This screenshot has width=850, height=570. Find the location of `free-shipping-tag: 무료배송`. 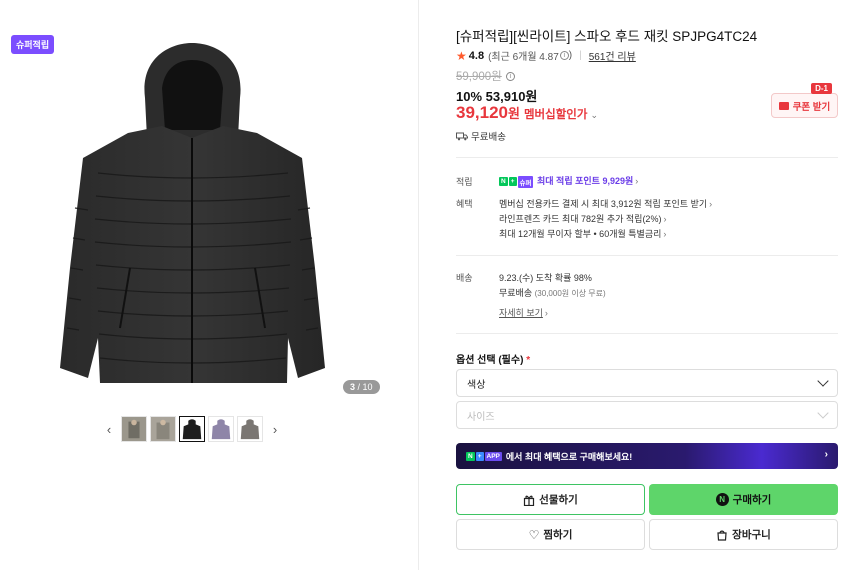

free-shipping-tag: 무료배송 is located at coordinates (481, 136).